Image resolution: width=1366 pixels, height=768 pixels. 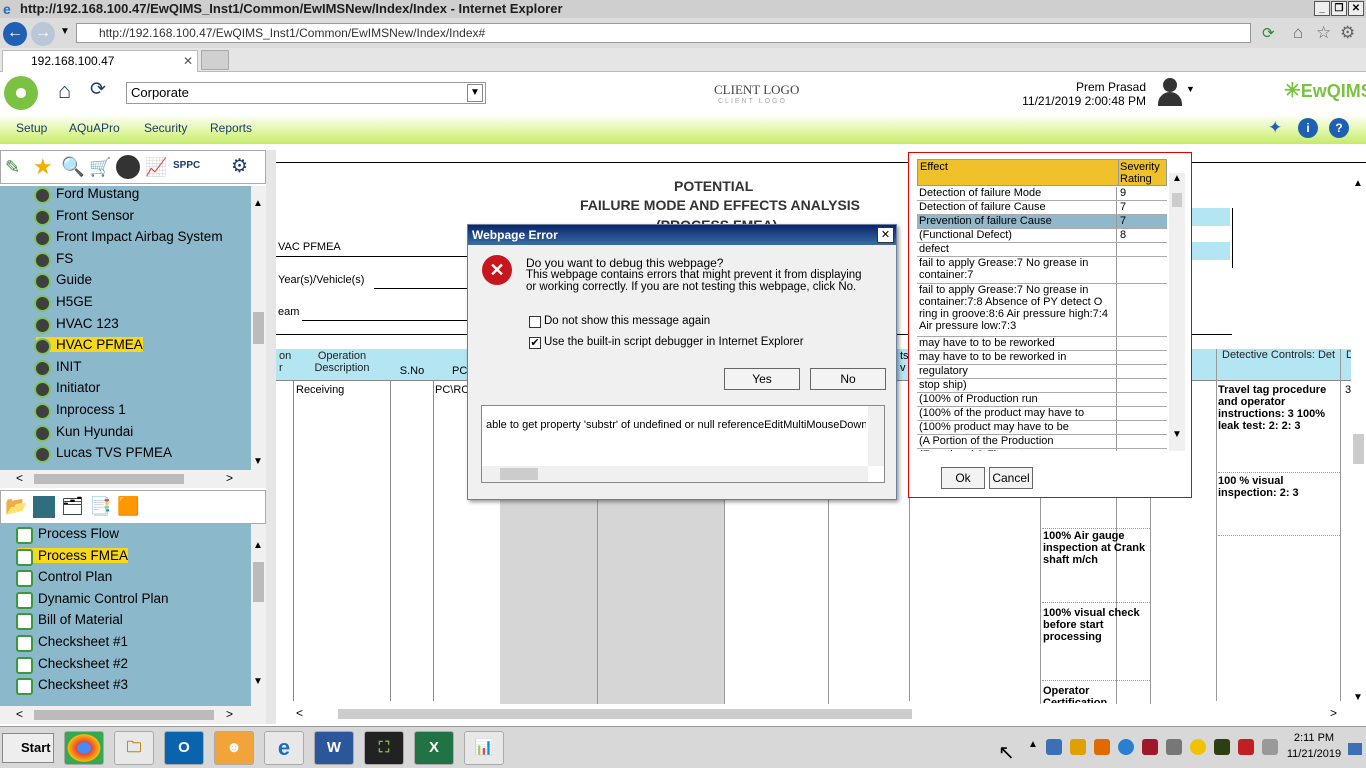 I want to click on close-window-button: ✕, so click(x=1356, y=8).